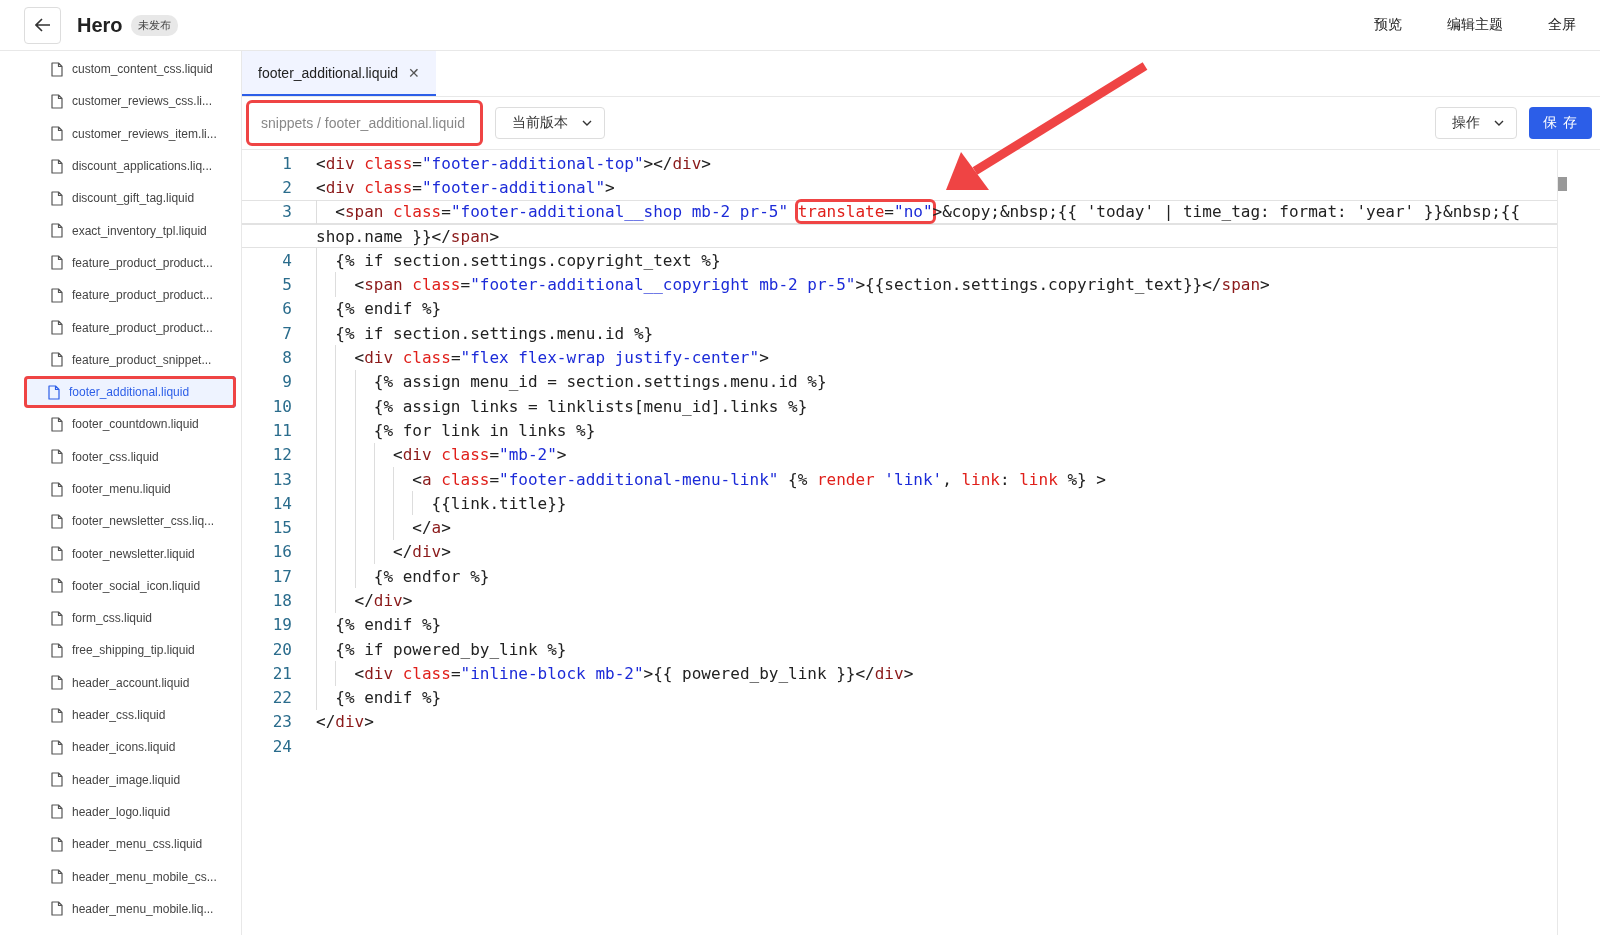  What do you see at coordinates (1562, 25) in the screenshot?
I see `header-link: 全屏` at bounding box center [1562, 25].